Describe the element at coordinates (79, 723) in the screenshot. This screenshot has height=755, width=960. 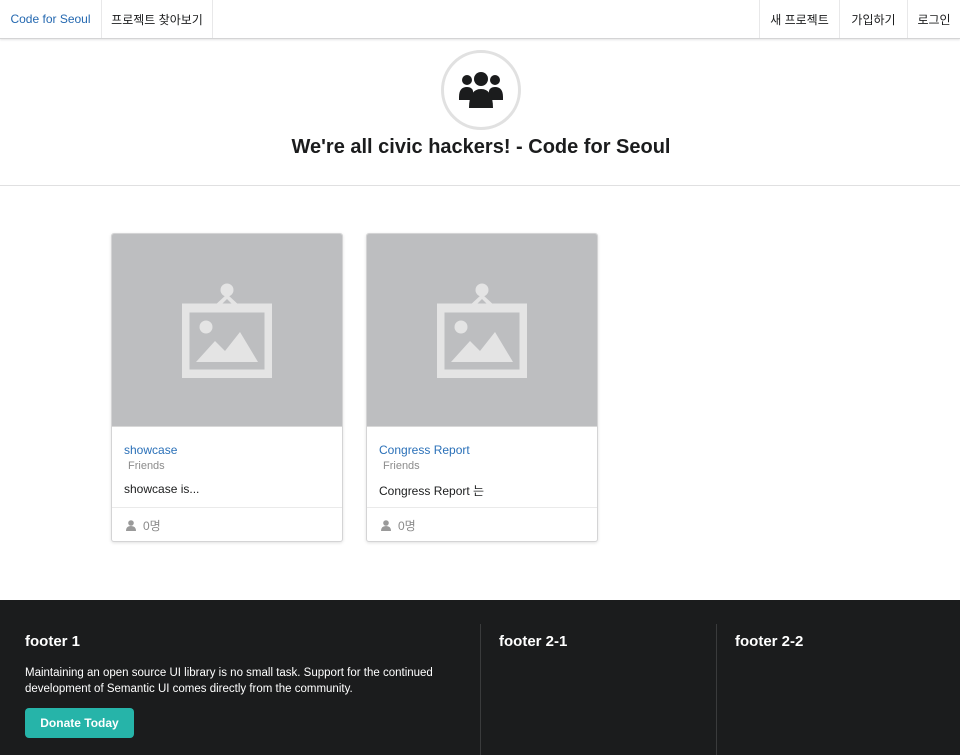
I see `donate-button: Donate Today` at that location.